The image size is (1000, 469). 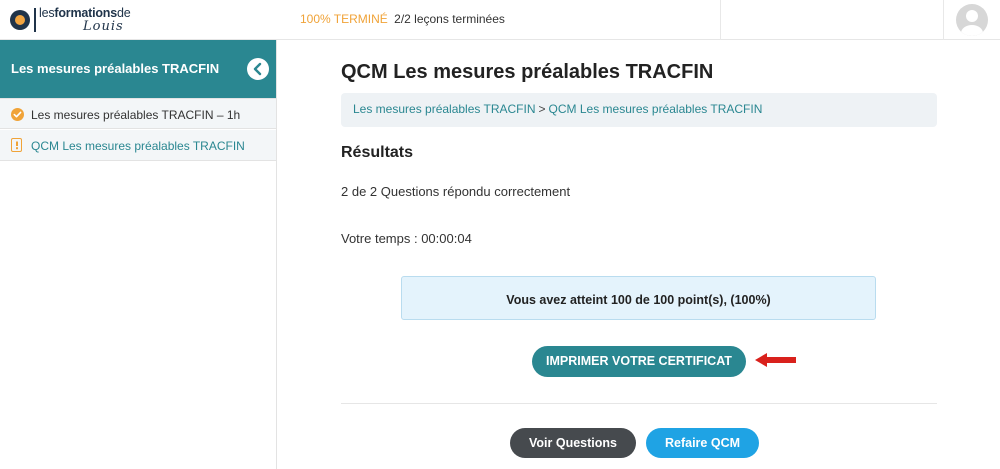 I want to click on quiz-time: Votre temps : 00:00:04, so click(x=406, y=238).